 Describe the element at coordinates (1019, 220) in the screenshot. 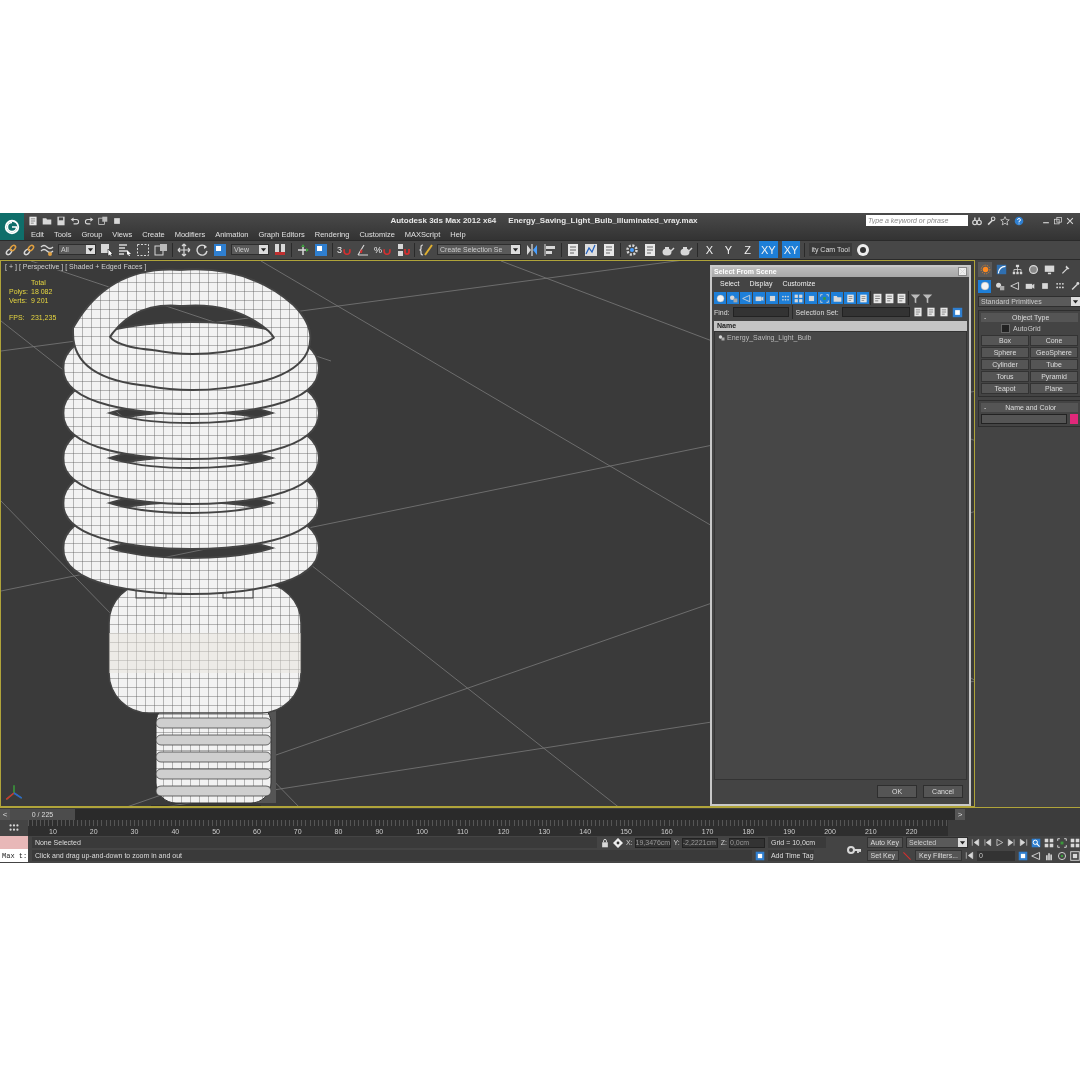

I see `help-icon` at that location.